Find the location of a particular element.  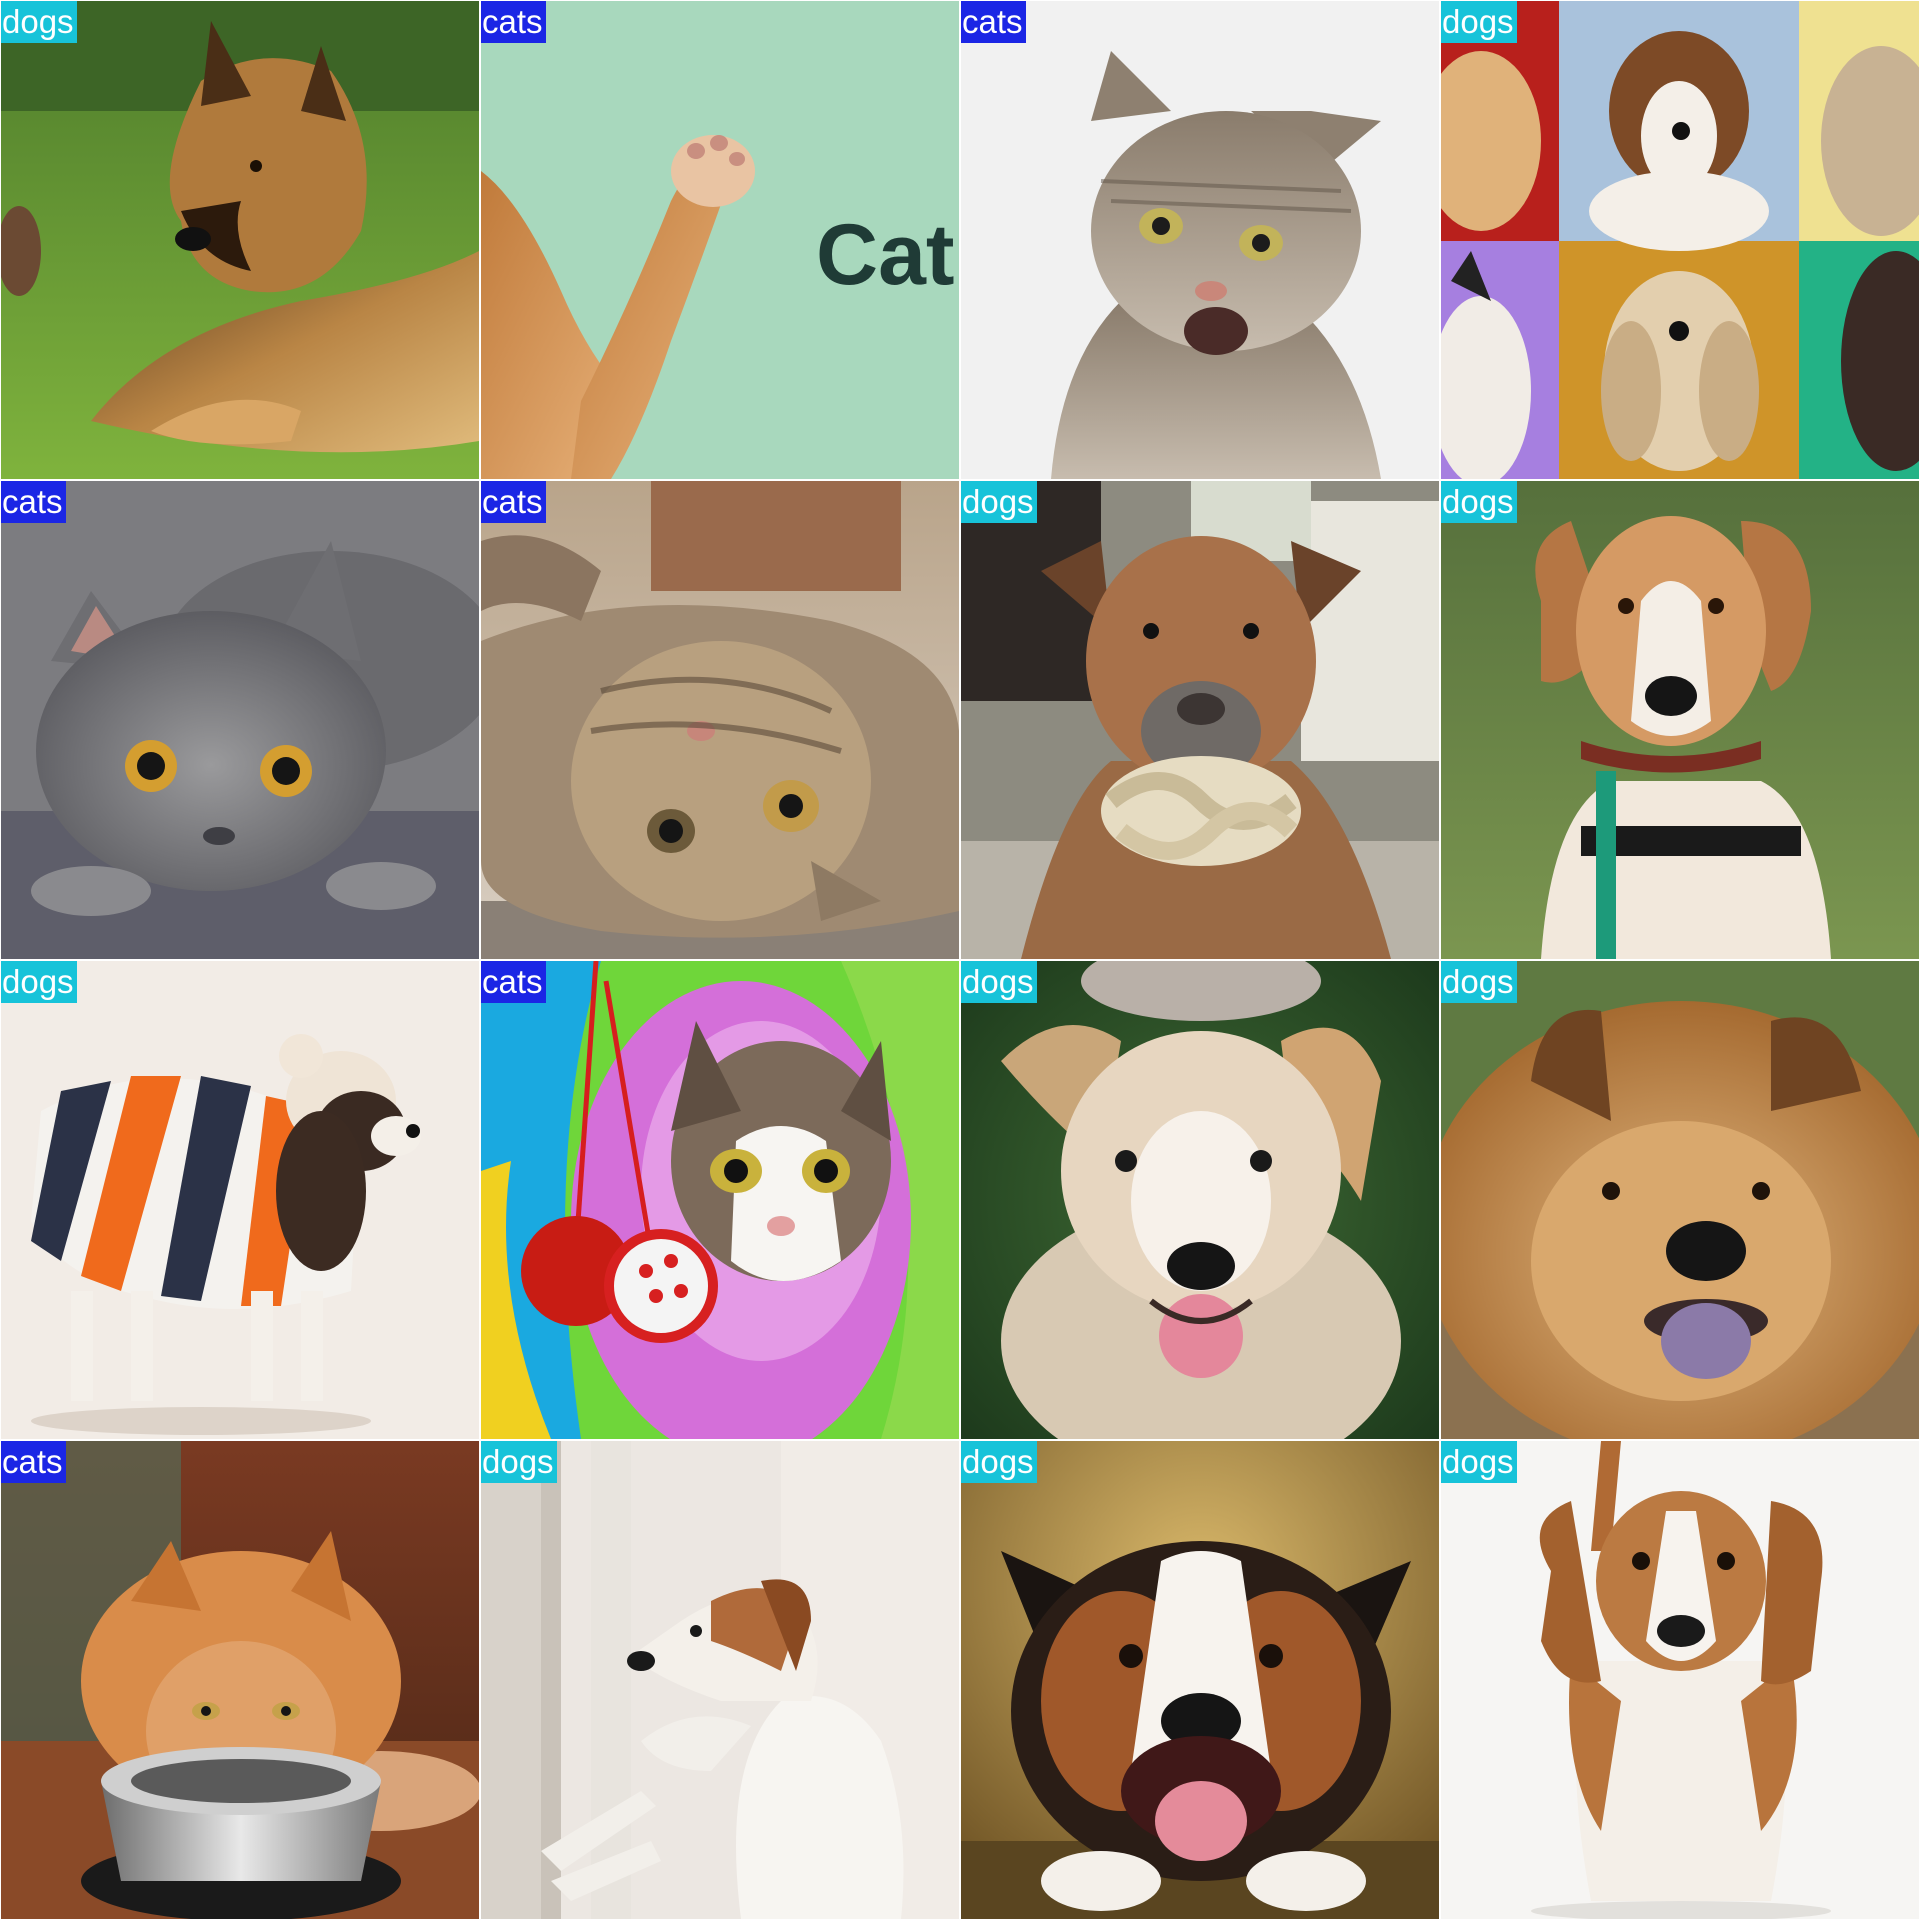

cat-in-play-tunnel-with-balls-photo is located at coordinates (720, 1200).